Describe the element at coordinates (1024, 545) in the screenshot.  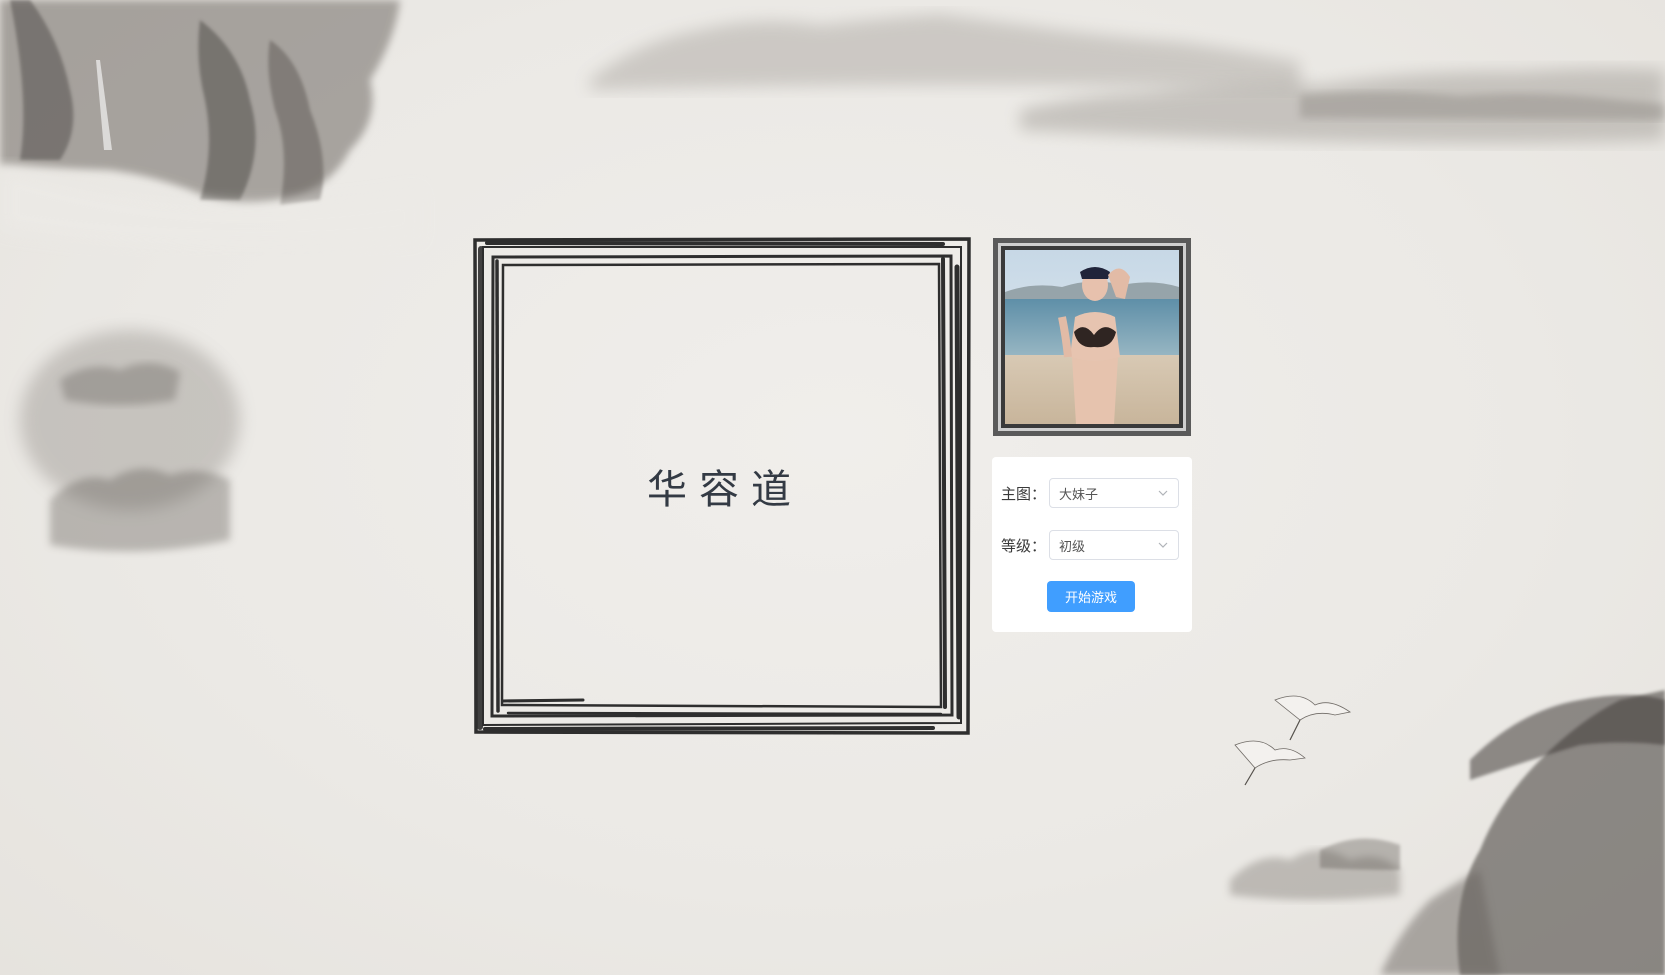
I see `level-select-label: 等级：` at that location.